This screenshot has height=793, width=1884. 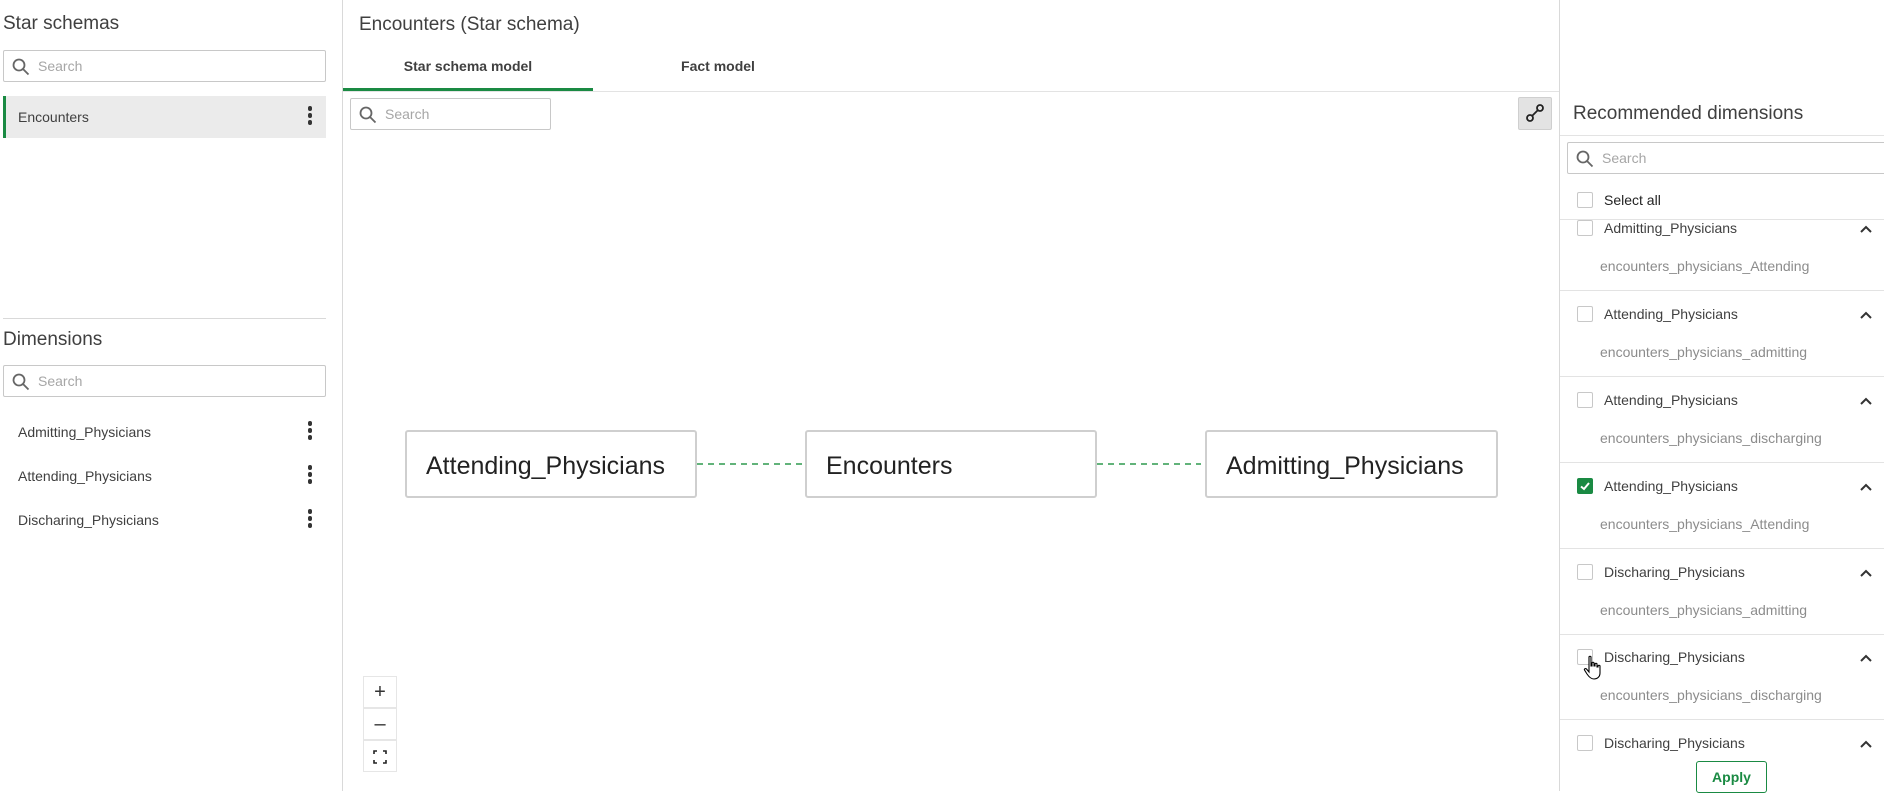 I want to click on node-encounters: Encounters, so click(x=951, y=464).